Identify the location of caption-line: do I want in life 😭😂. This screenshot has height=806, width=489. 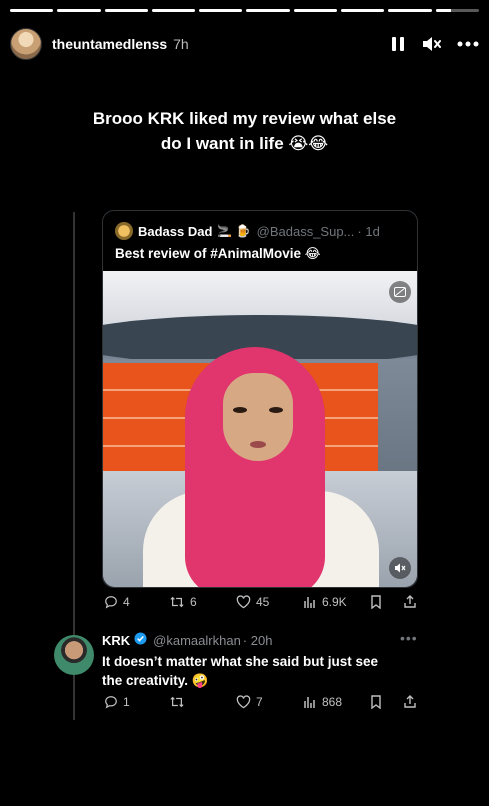
(244, 143).